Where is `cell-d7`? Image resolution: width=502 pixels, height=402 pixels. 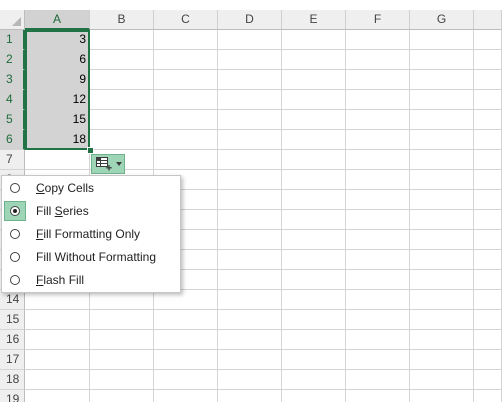
cell-d7 is located at coordinates (250, 160).